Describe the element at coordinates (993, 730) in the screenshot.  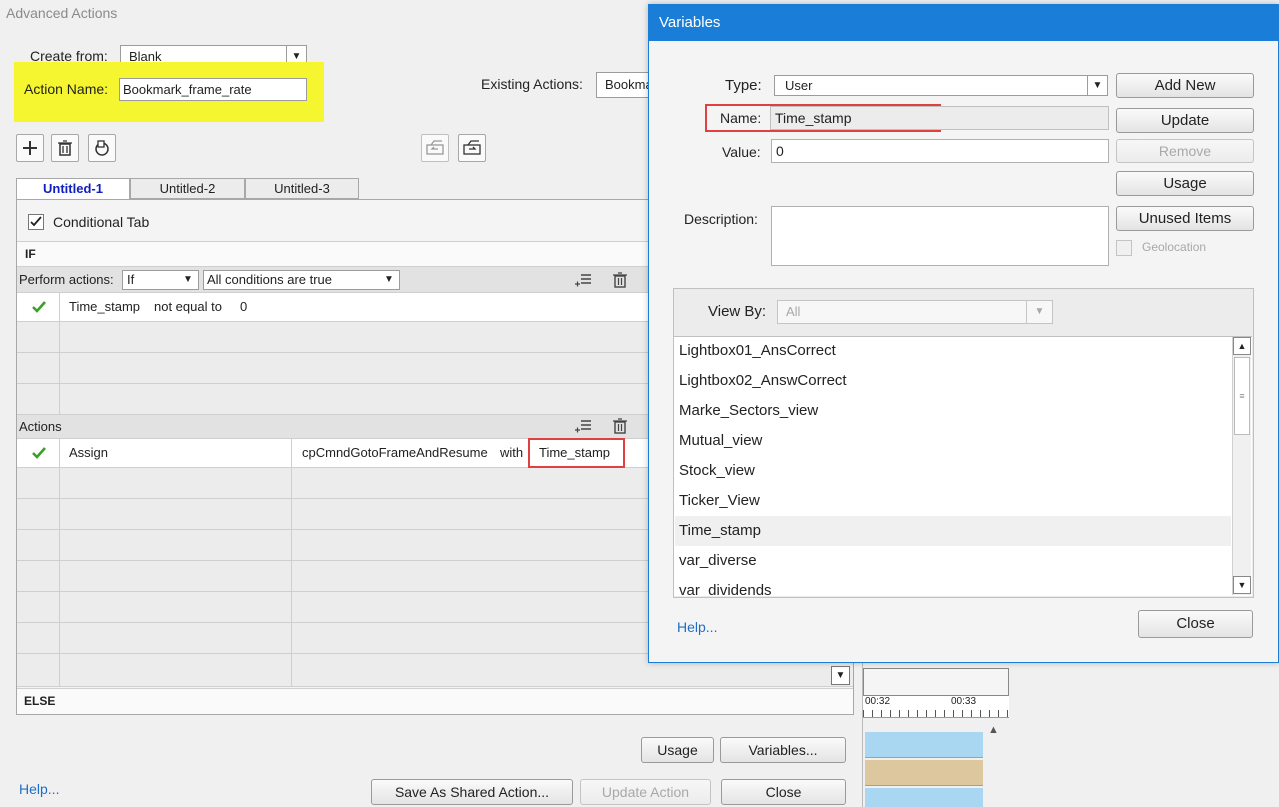
I see `scroll-up-icon: ▲` at that location.